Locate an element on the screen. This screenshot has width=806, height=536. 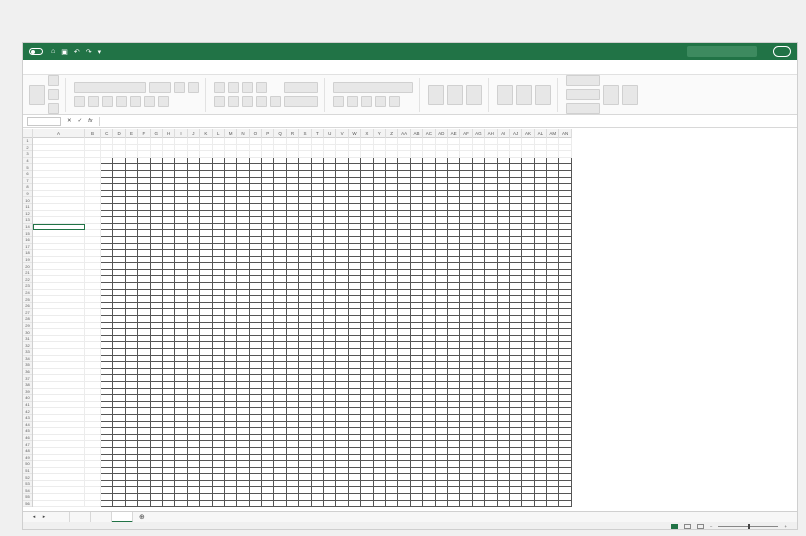
column-header: N is located at coordinates (243, 133).